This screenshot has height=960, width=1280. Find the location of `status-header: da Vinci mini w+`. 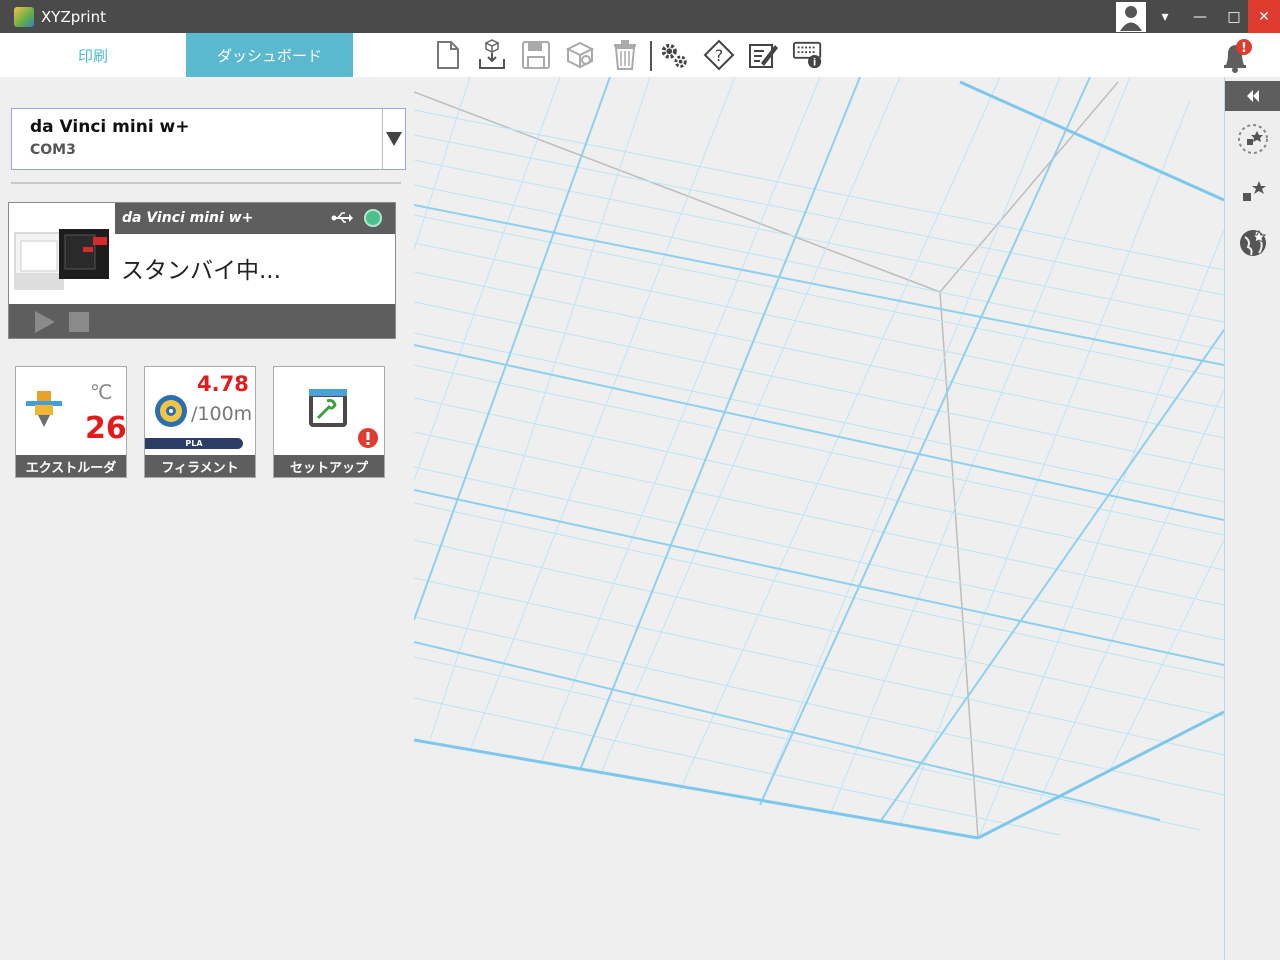

status-header: da Vinci mini w+ is located at coordinates (255, 218).